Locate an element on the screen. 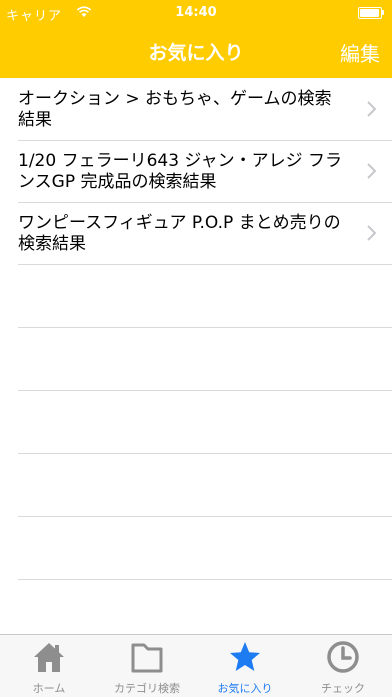 The height and width of the screenshot is (697, 392). favorite-row-label: オークション > おもちゃ、ゲームの検索結果 is located at coordinates (175, 109).